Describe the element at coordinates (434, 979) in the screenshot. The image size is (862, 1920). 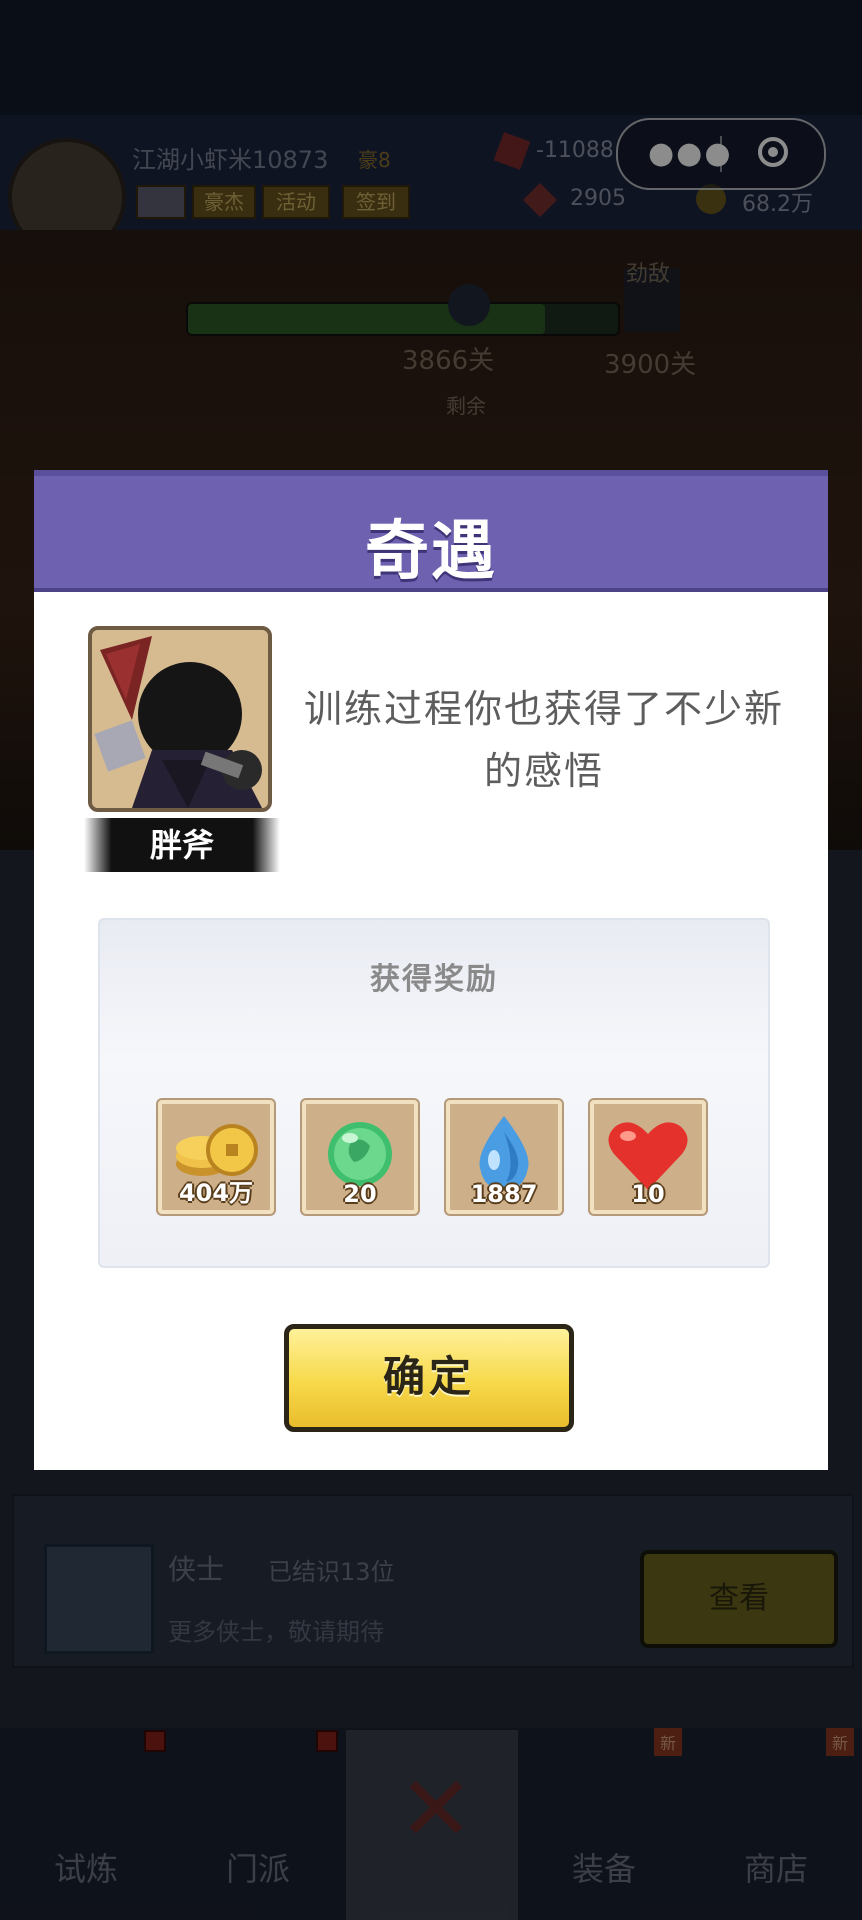
I see `reward-title: 获得奖励` at that location.